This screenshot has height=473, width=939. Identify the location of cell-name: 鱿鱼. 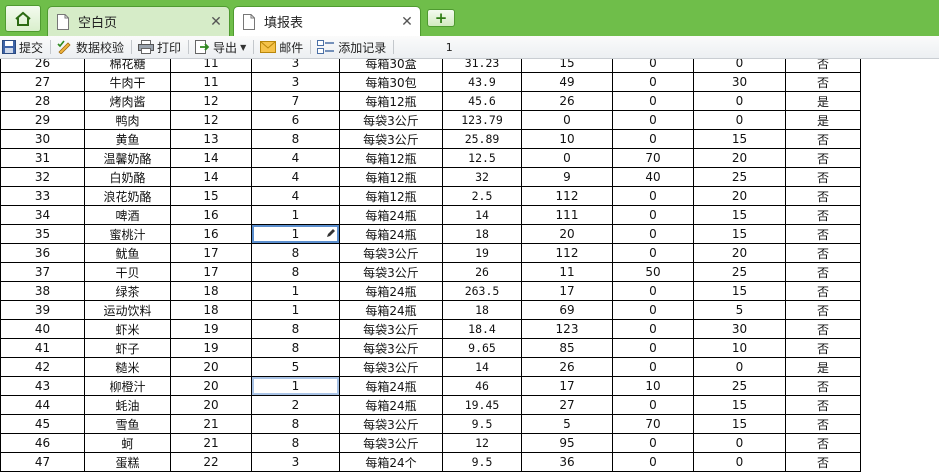
(127, 253).